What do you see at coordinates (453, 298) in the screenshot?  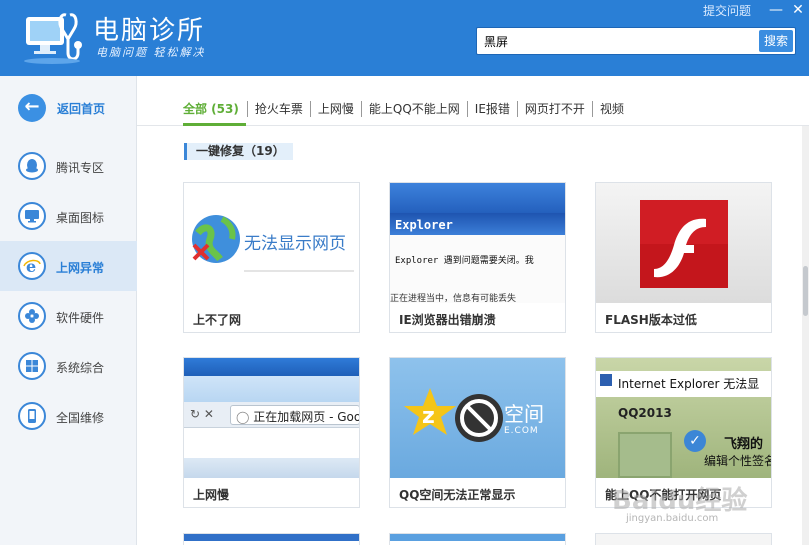 I see `card-thumb-text-2: 正在进程当中，信息有可能丢失` at bounding box center [453, 298].